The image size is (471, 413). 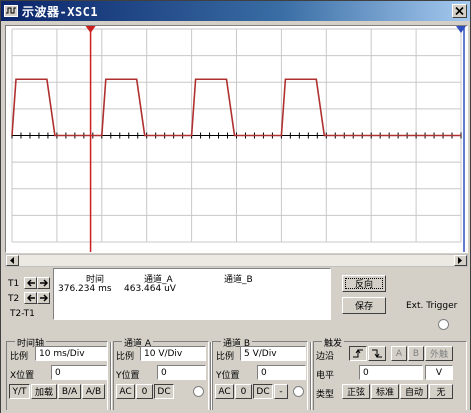 I want to click on readout-chb-header: 通道_B, so click(x=238, y=280).